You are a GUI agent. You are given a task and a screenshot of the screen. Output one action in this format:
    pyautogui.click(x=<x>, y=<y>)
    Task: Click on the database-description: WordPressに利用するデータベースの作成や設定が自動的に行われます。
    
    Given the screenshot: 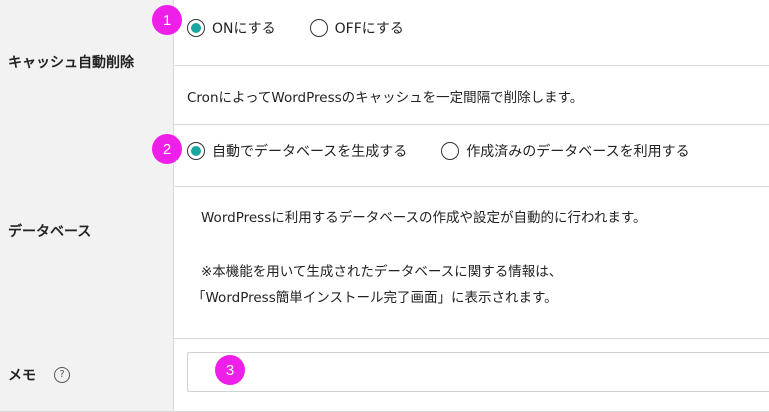 What is the action you would take?
    pyautogui.click(x=424, y=218)
    